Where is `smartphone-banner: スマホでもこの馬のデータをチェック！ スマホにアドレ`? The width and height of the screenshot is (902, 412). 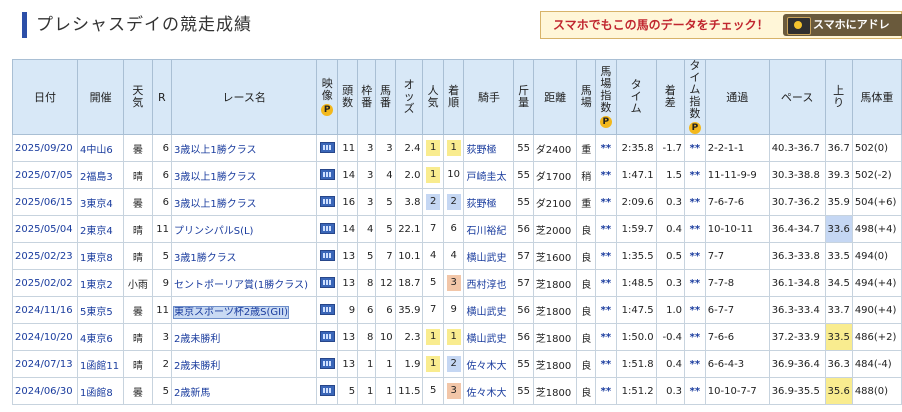 smartphone-banner: スマホでもこの馬のデータをチェック！ スマホにアドレ is located at coordinates (721, 25).